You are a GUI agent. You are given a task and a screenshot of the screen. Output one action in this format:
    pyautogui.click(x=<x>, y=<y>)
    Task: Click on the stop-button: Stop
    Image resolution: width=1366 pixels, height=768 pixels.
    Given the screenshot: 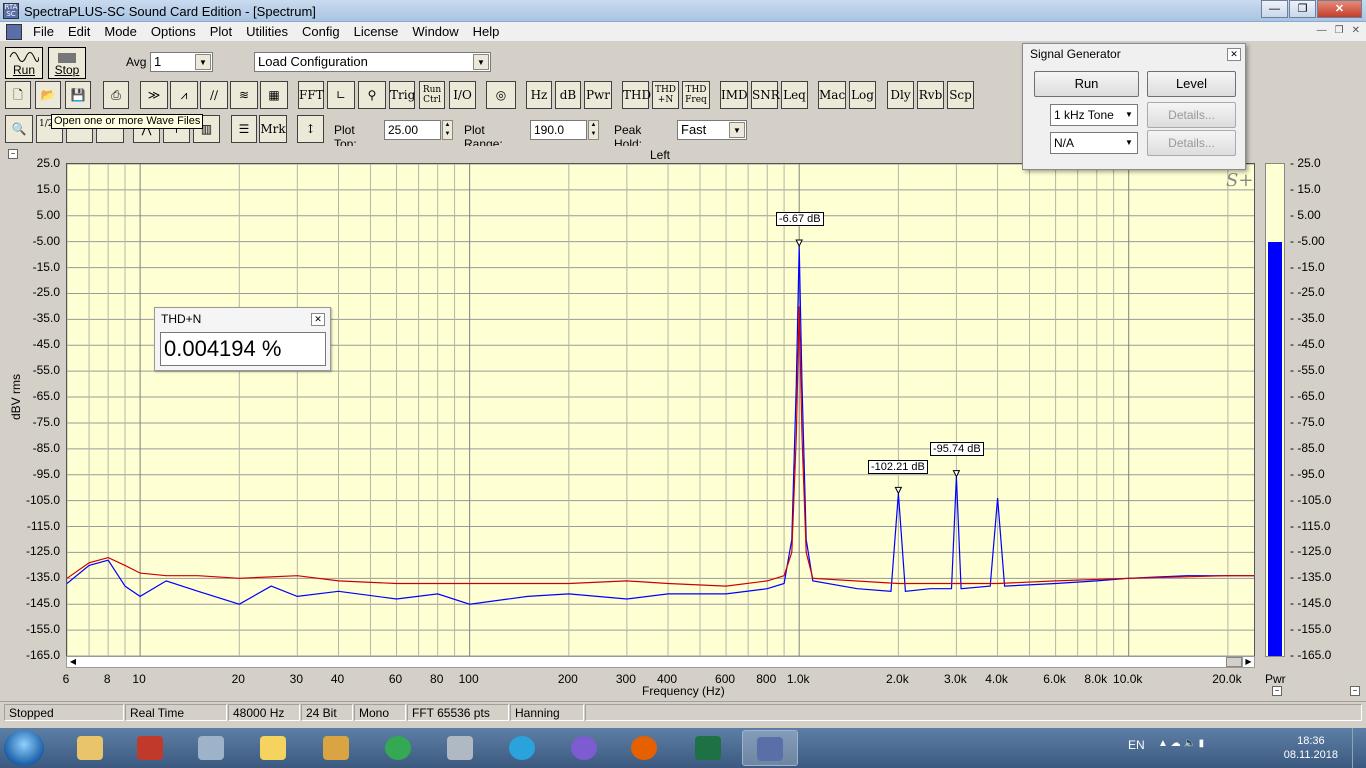 What is the action you would take?
    pyautogui.click(x=67, y=63)
    